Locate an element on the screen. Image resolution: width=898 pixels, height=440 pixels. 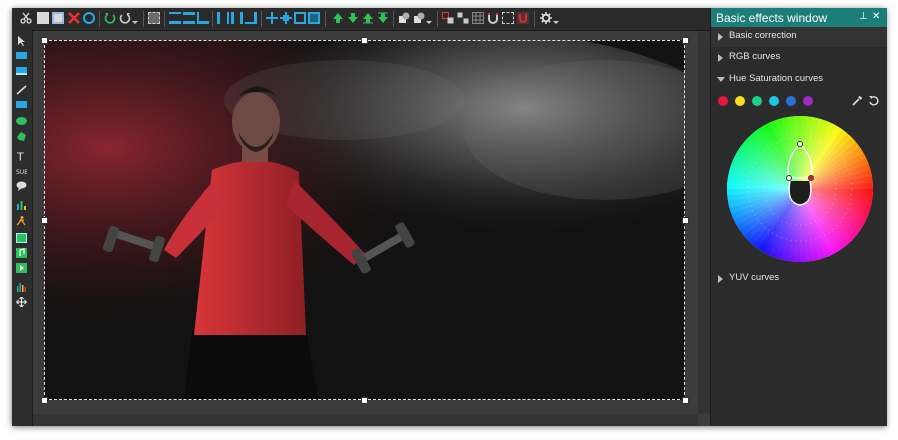
ungroup-icon is located at coordinates (463, 18).